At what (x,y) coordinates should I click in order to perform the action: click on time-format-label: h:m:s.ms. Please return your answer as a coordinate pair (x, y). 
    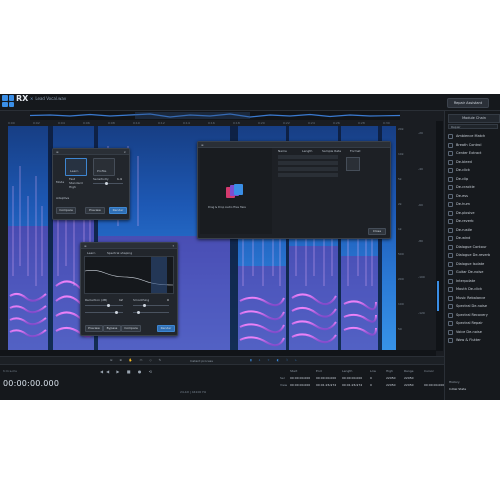
    Looking at the image, I should click on (10, 371).